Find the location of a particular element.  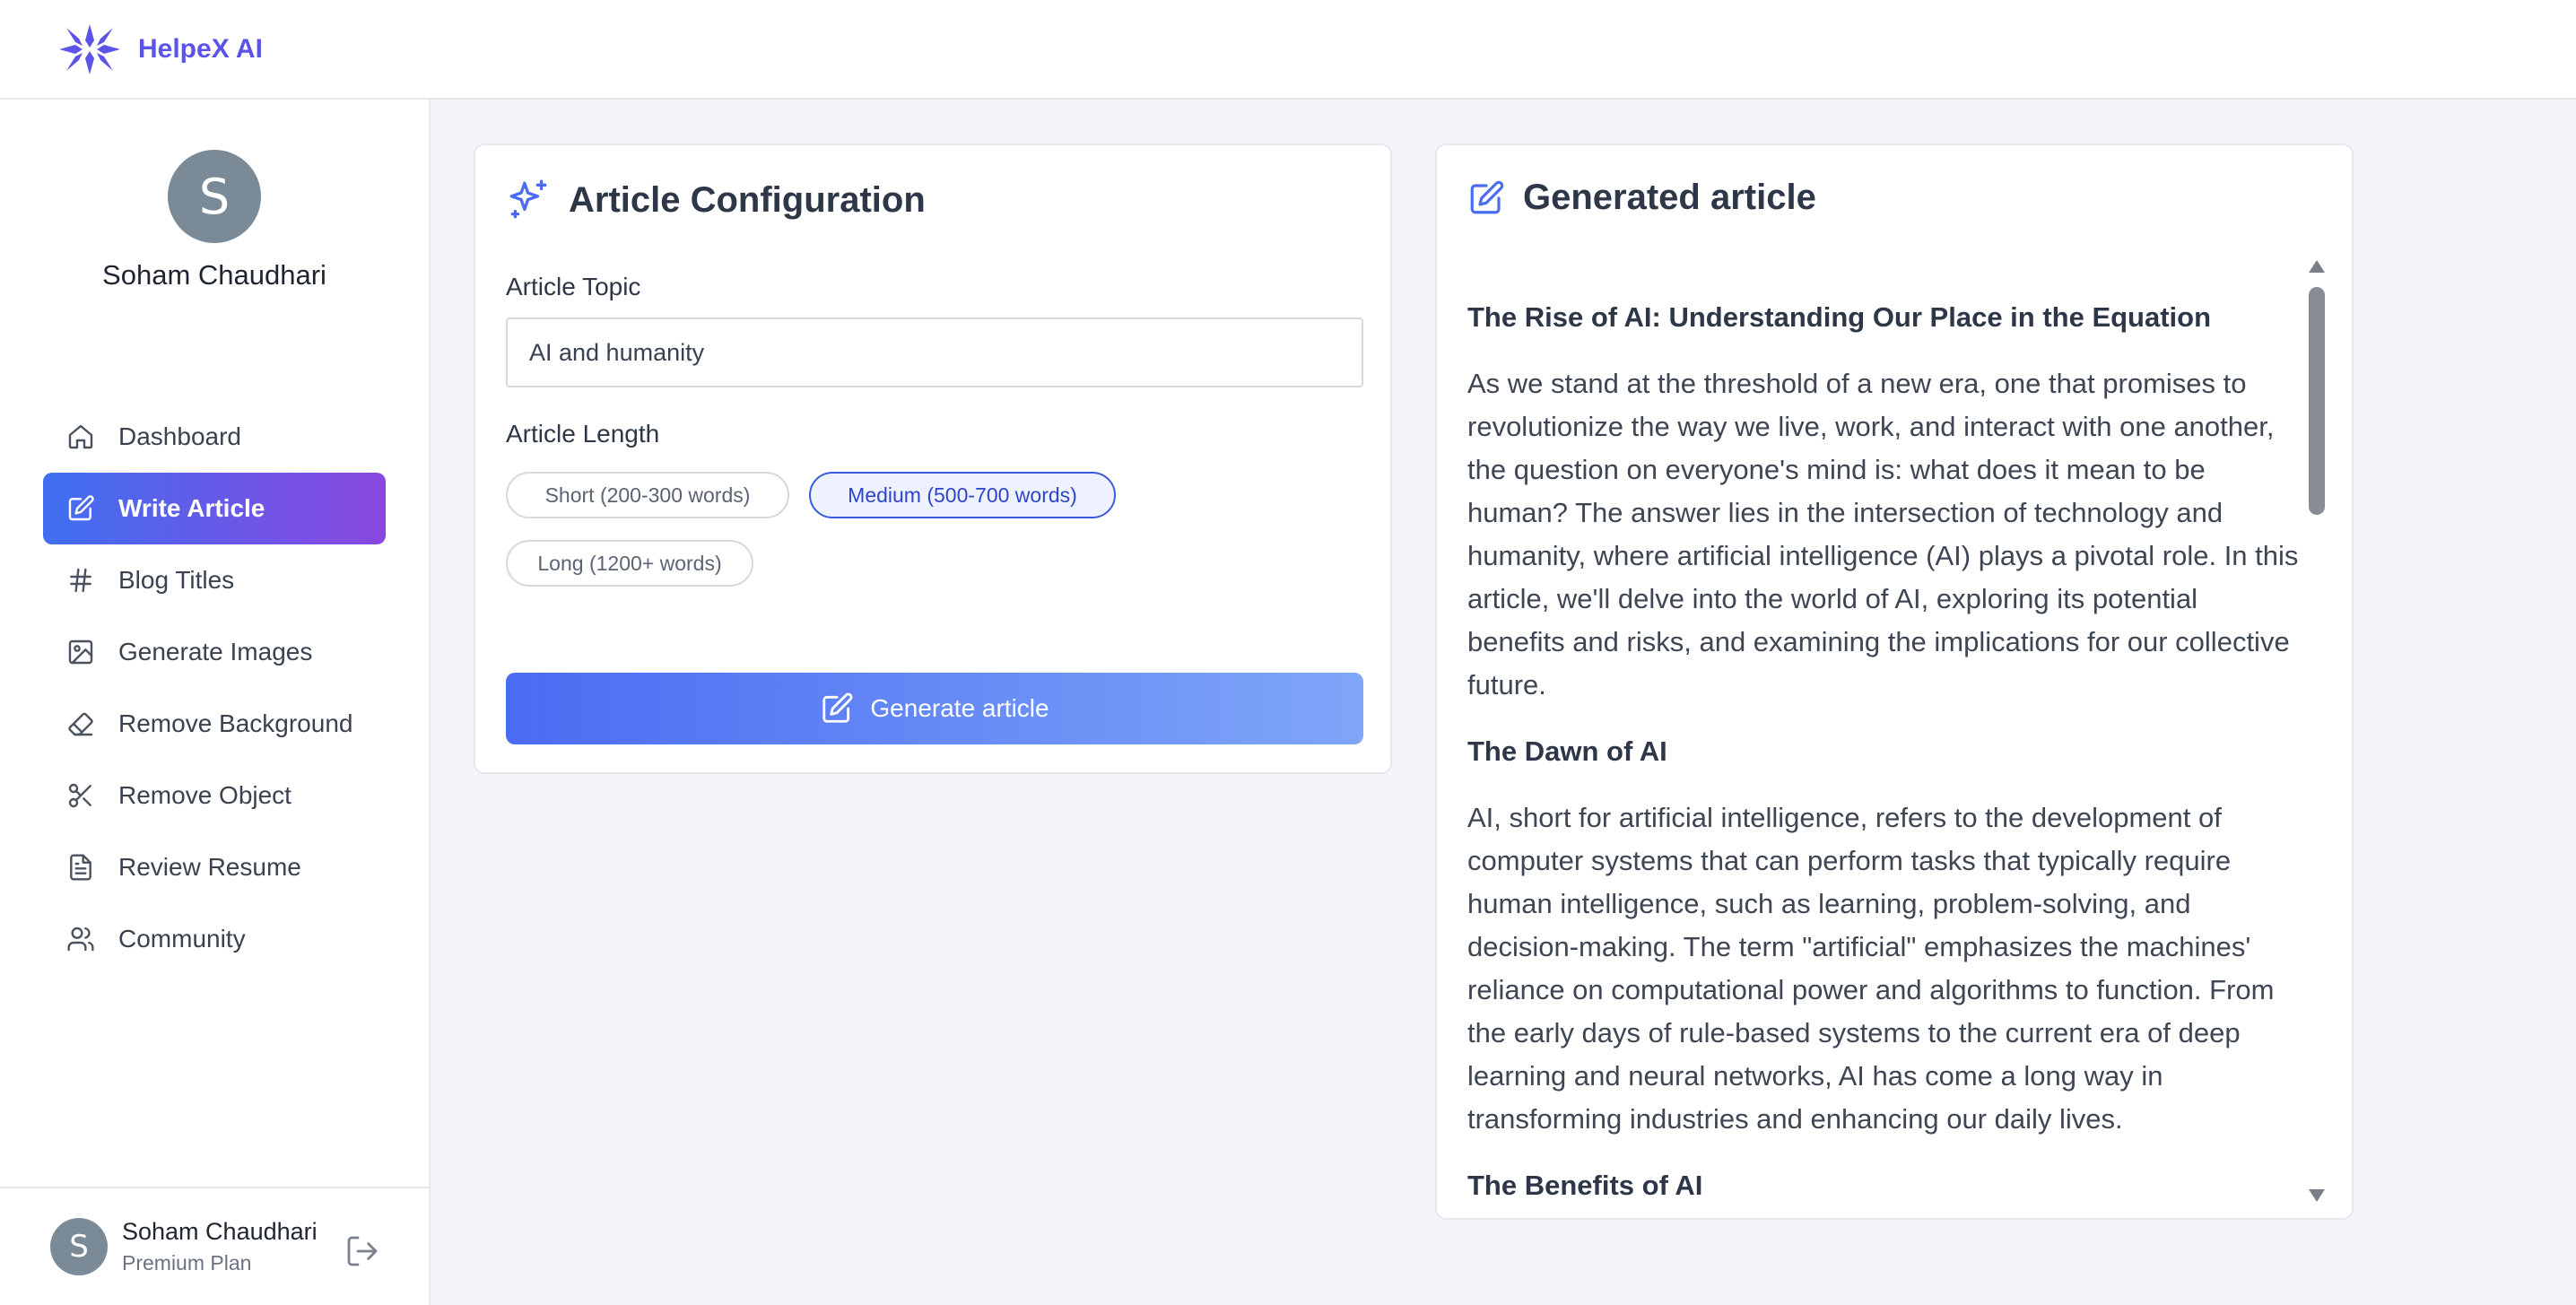

scrollbar-thumb is located at coordinates (2317, 401).